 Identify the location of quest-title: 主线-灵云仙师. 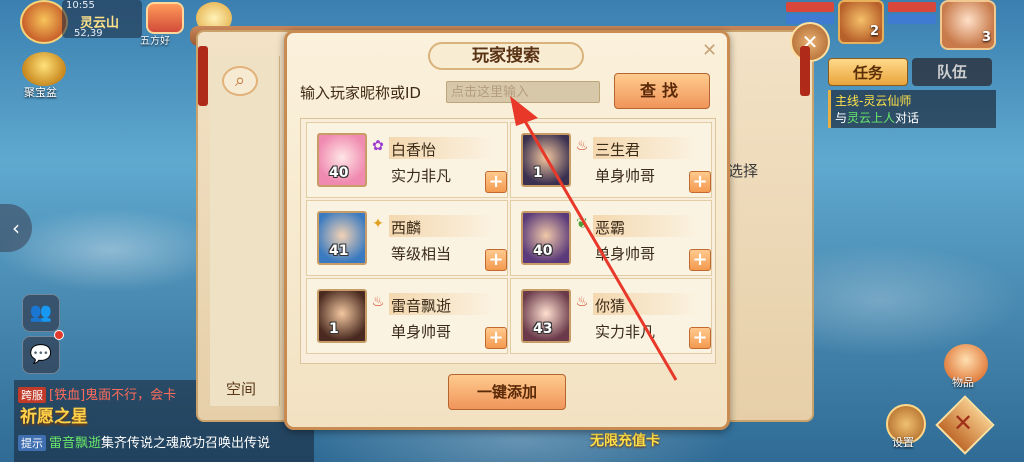
(873, 101).